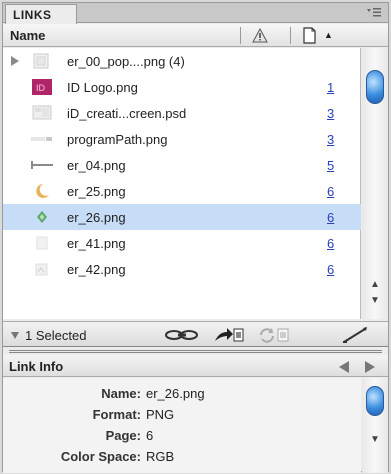 The image size is (391, 474). Describe the element at coordinates (42, 165) in the screenshot. I see `line-thumbnail-icon` at that location.